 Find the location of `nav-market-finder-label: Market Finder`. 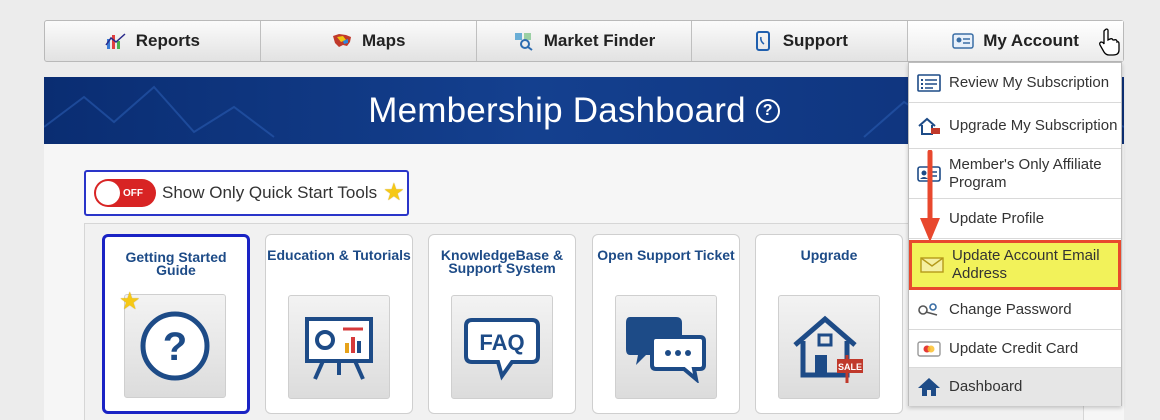

nav-market-finder-label: Market Finder is located at coordinates (599, 40).